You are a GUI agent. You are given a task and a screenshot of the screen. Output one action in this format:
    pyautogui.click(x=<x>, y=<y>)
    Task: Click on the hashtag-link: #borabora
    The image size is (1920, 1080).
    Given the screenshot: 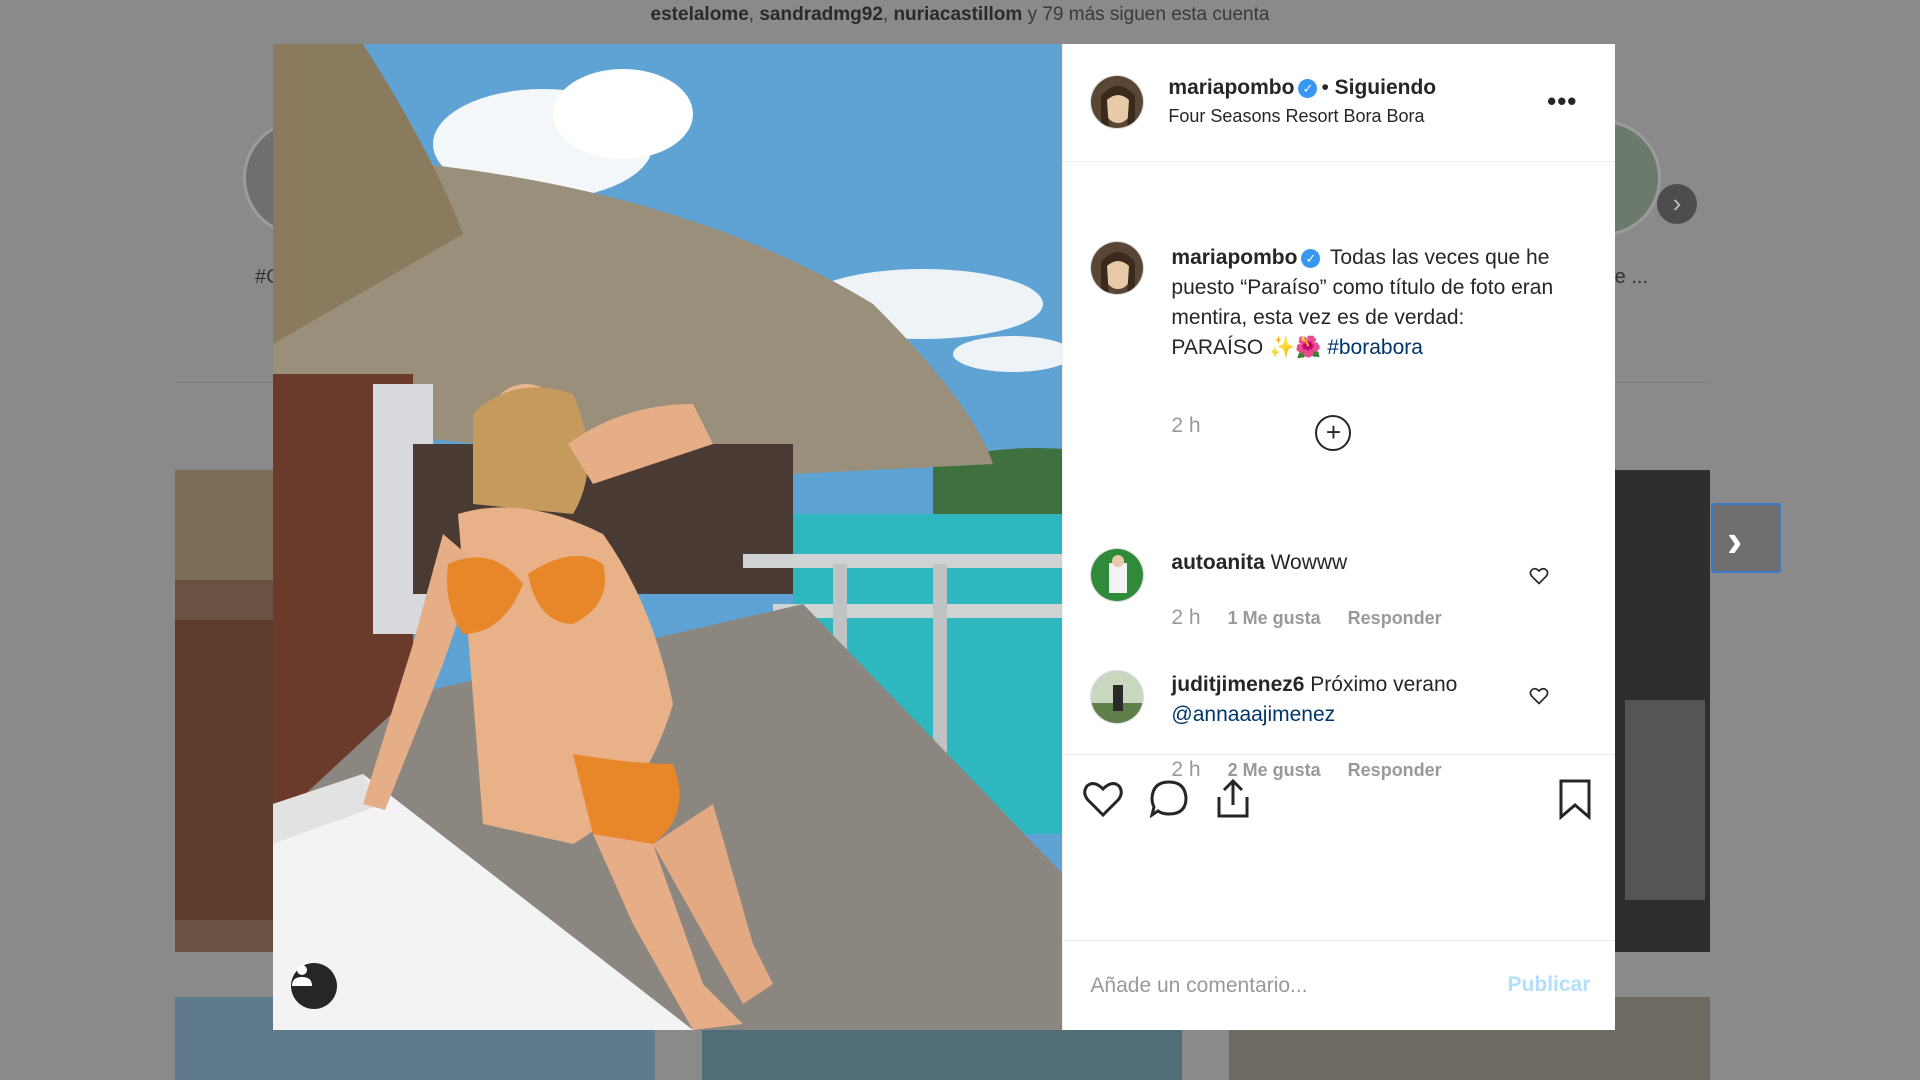 What is the action you would take?
    pyautogui.click(x=1375, y=347)
    